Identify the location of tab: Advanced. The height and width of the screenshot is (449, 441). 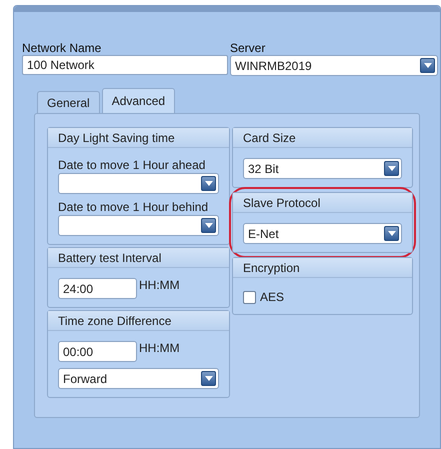
(139, 100).